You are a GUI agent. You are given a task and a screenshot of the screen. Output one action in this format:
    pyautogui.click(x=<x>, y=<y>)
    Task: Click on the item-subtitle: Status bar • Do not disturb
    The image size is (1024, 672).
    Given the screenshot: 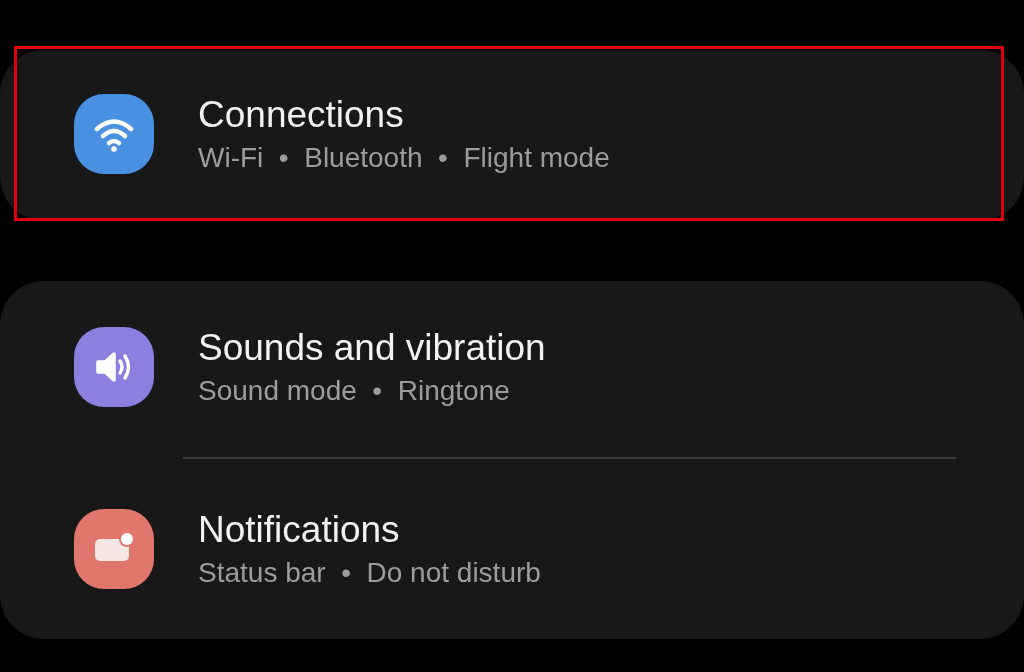 What is the action you would take?
    pyautogui.click(x=369, y=573)
    